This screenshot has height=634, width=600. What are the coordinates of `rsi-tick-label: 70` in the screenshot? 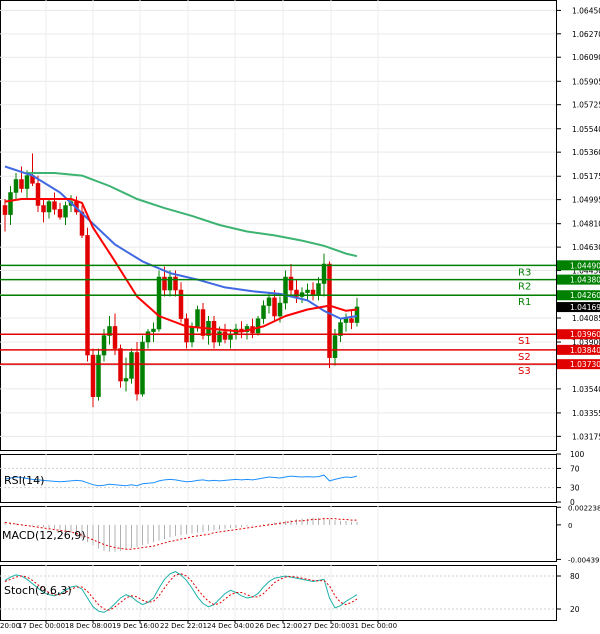 It's located at (575, 468).